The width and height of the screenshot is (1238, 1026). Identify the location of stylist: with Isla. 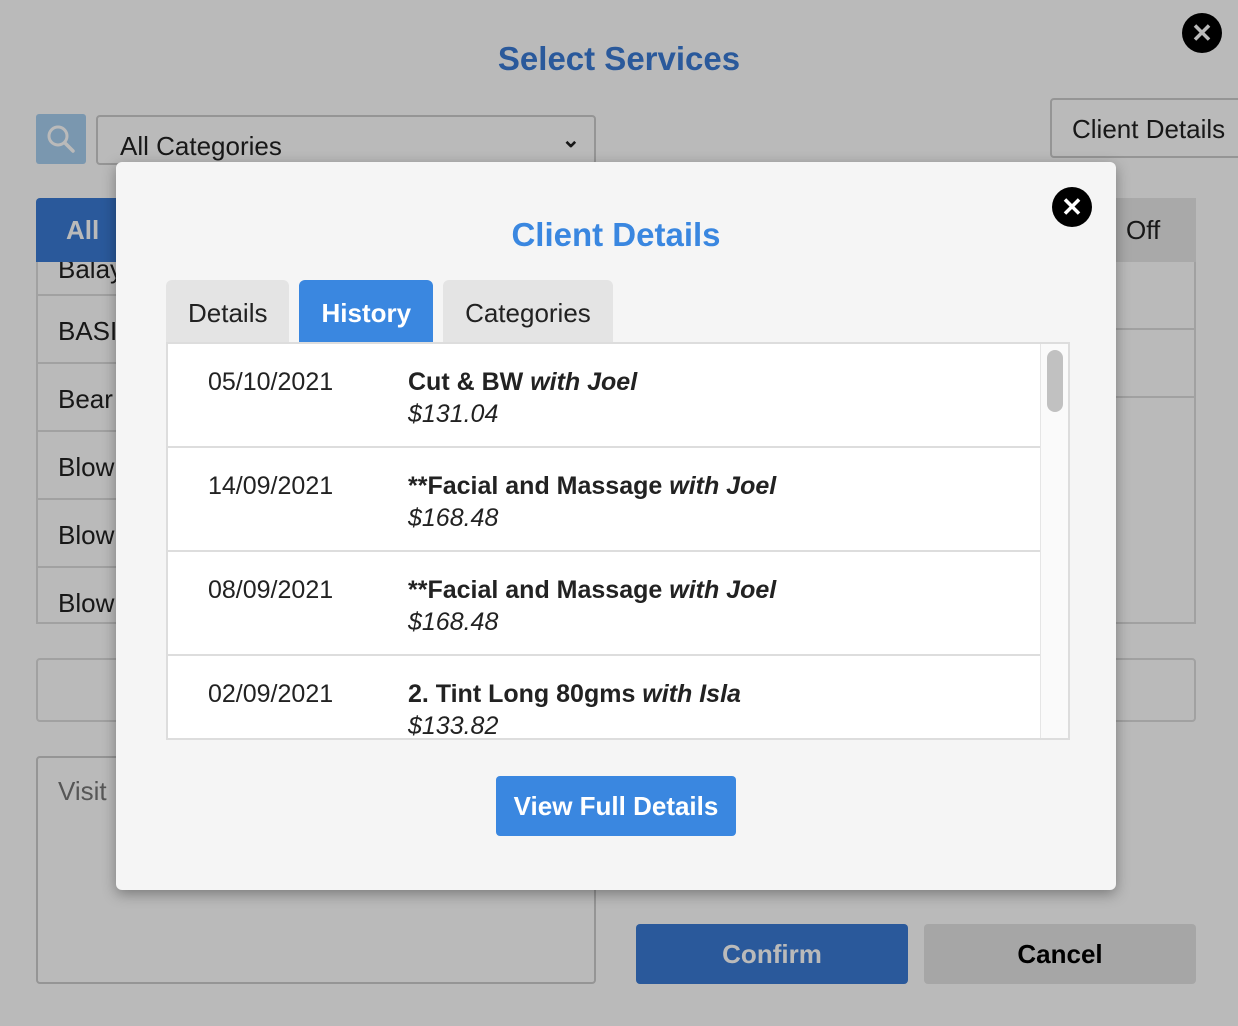
(691, 694).